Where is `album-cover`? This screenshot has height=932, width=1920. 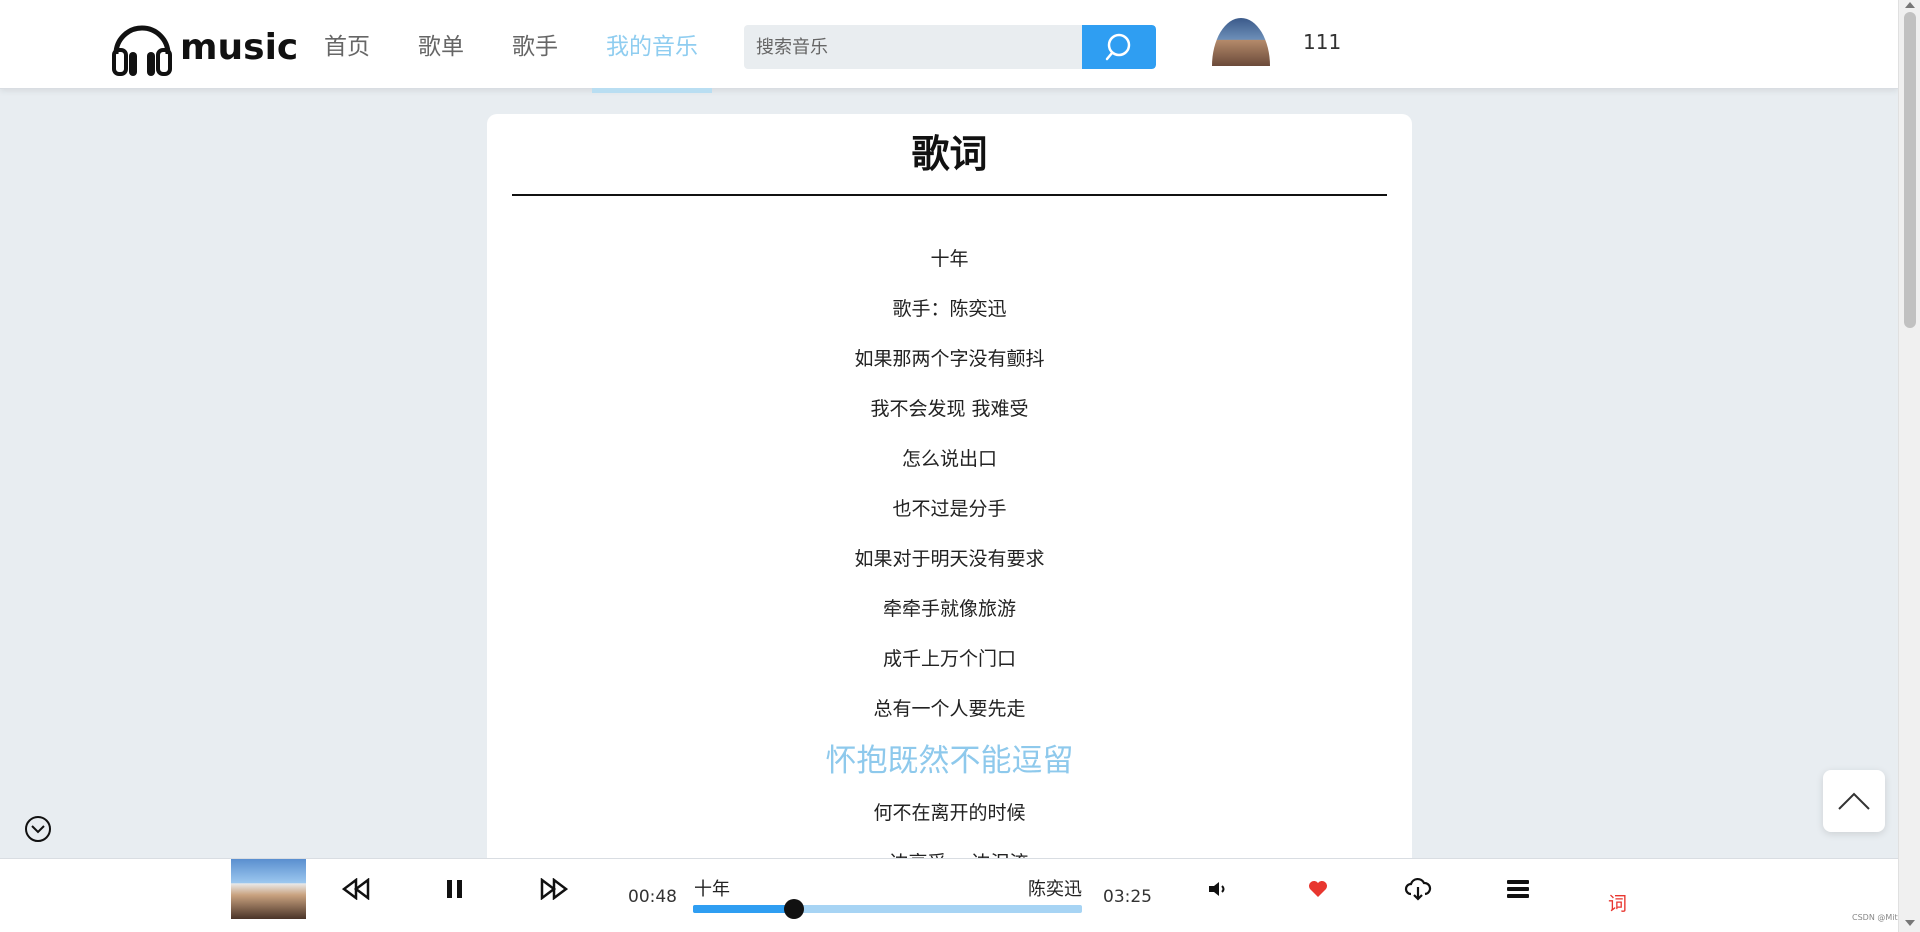 album-cover is located at coordinates (268, 889).